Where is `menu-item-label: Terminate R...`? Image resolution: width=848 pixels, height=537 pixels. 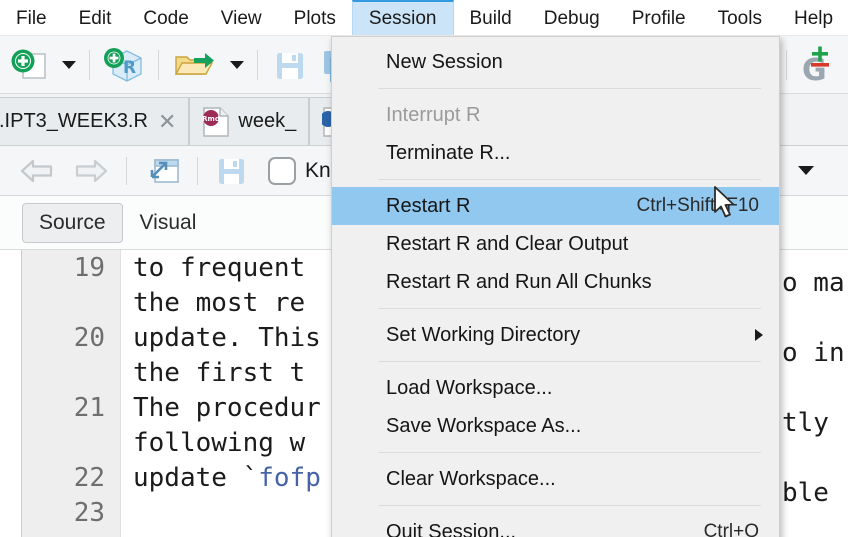
menu-item-label: Terminate R... is located at coordinates (448, 152).